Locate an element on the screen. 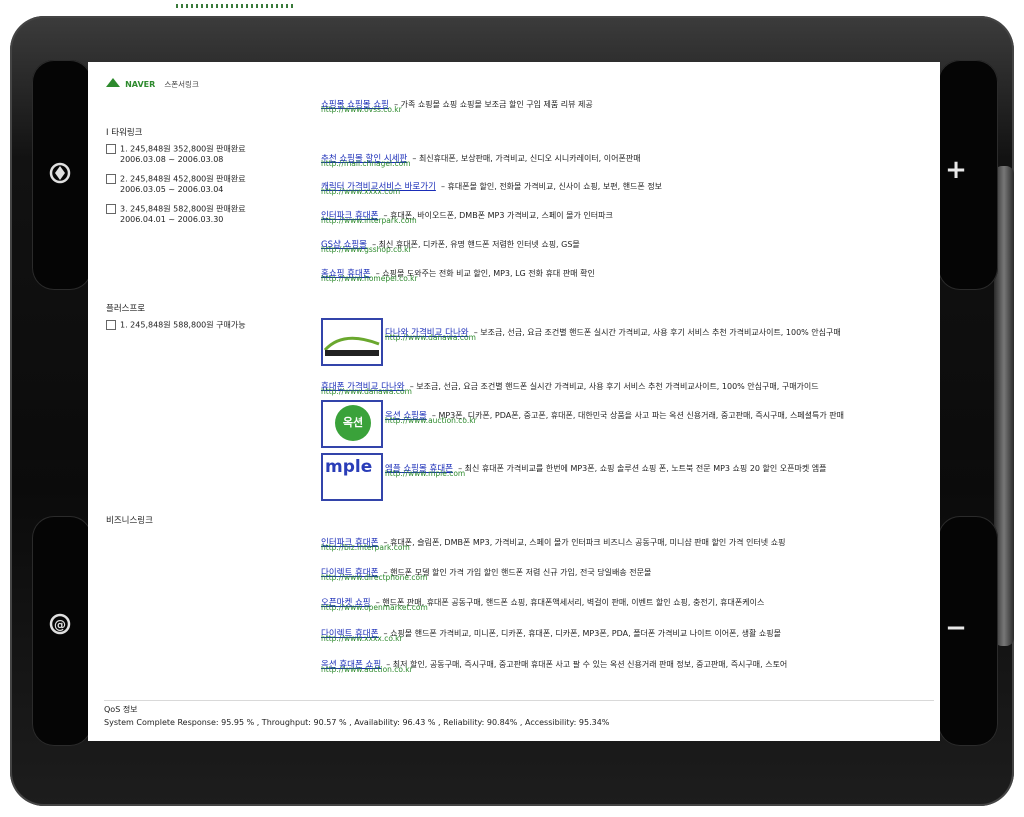 Image resolution: width=1024 pixels, height=817 pixels. ad-url: http://www.mple.com is located at coordinates (425, 473).